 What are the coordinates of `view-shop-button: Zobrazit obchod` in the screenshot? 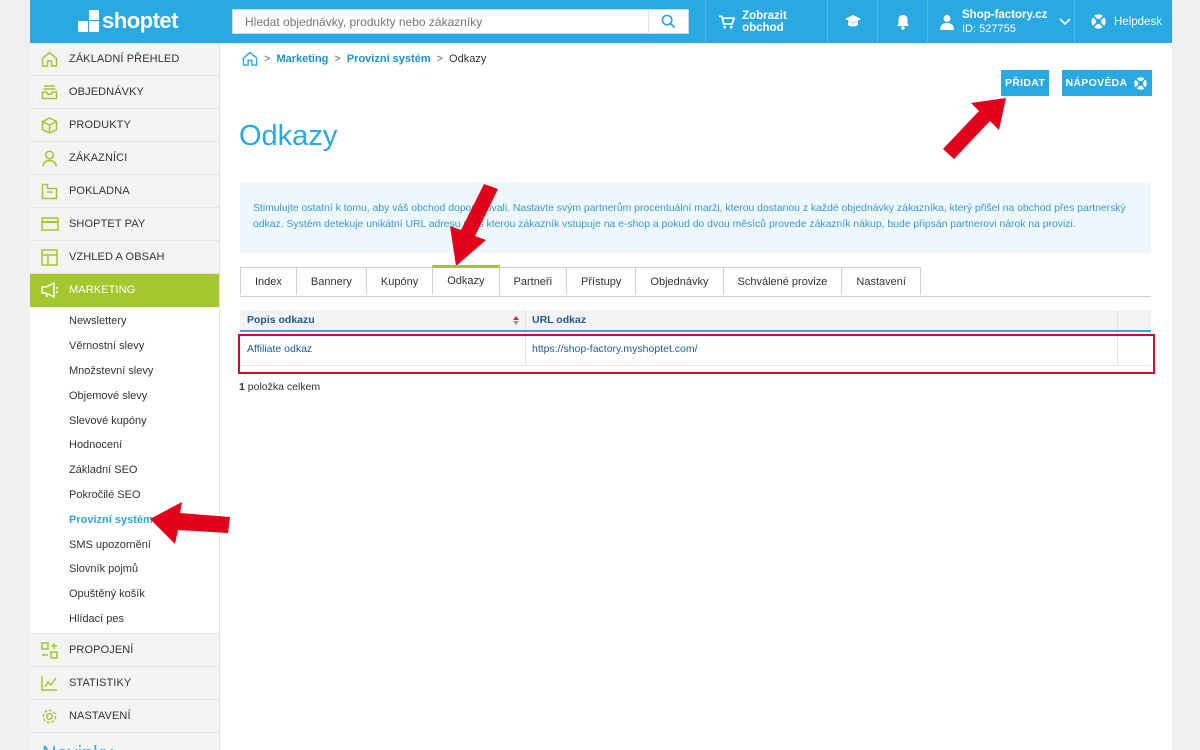 It's located at (766, 21).